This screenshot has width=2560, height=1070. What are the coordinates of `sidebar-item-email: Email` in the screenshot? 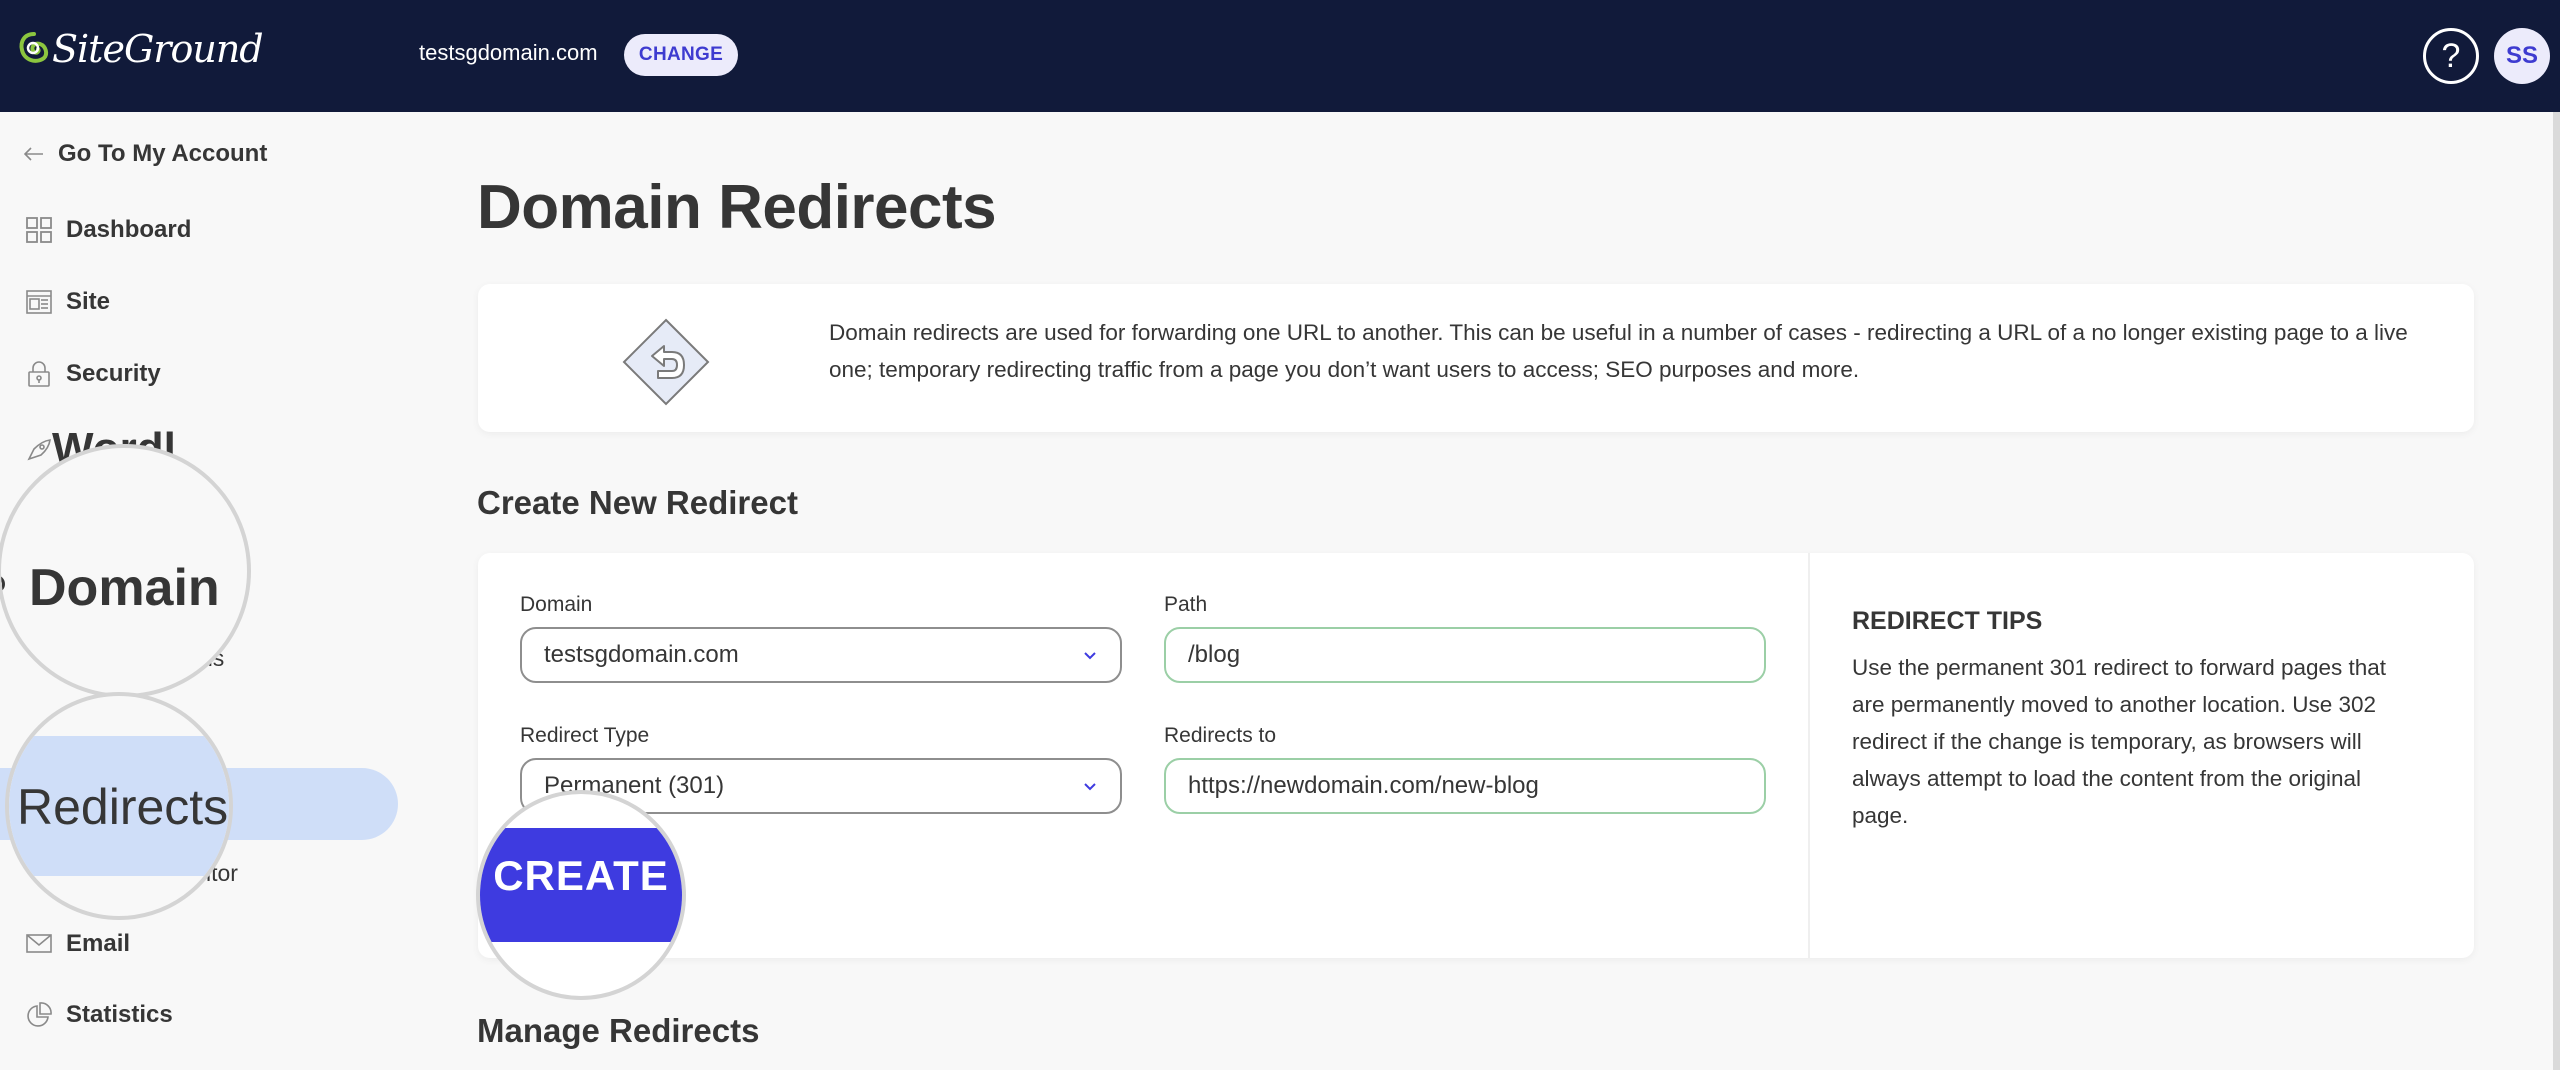 It's located at (78, 944).